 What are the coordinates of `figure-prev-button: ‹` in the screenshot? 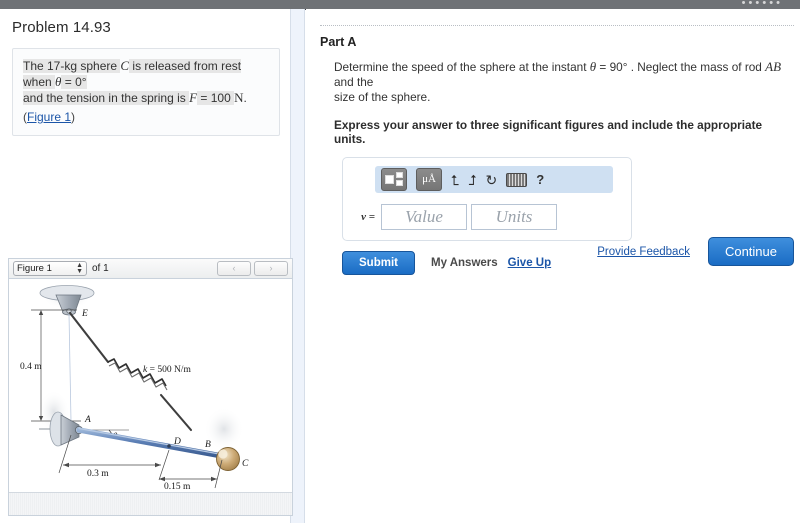 It's located at (234, 268).